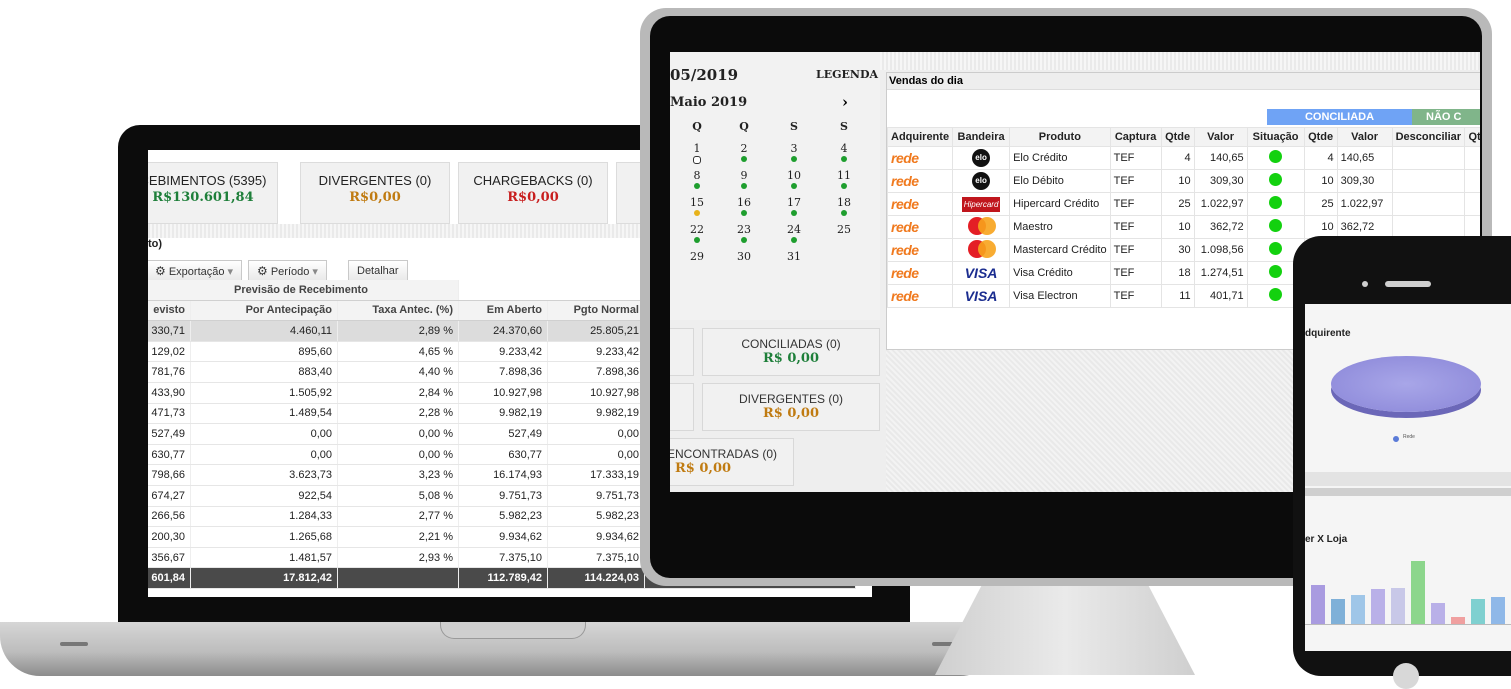 Image resolution: width=1511 pixels, height=689 pixels. I want to click on column-header: Taxa Antec. (%), so click(398, 311).